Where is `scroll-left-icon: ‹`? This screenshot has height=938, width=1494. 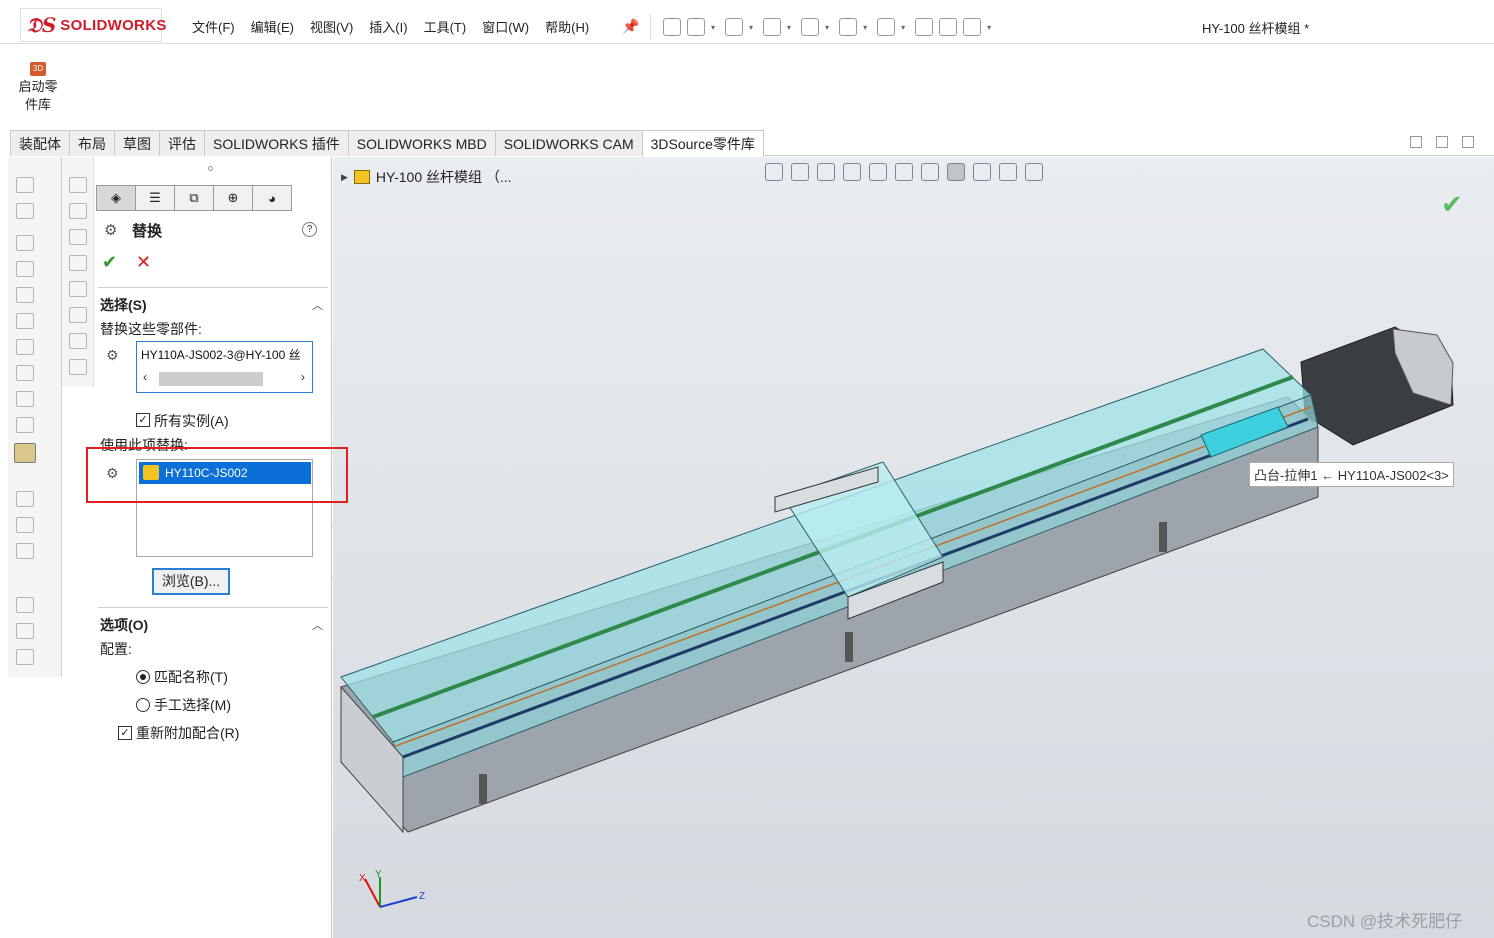
scroll-left-icon: ‹ is located at coordinates (145, 377).